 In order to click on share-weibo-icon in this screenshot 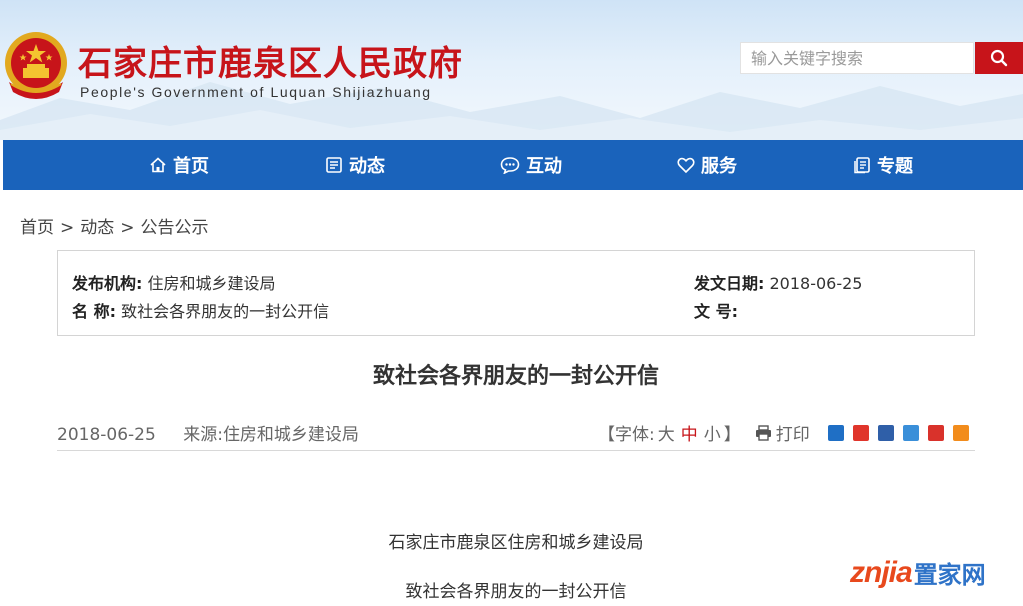, I will do `click(860, 432)`.